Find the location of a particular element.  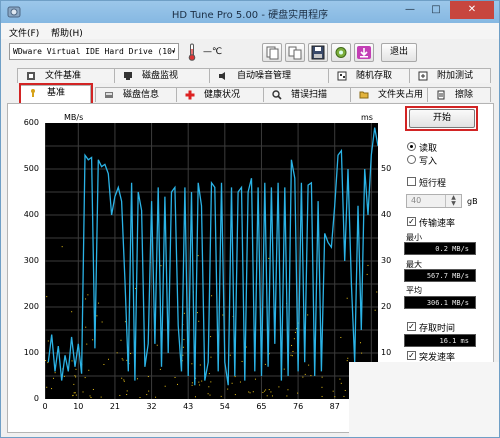

save-button is located at coordinates (318, 52).